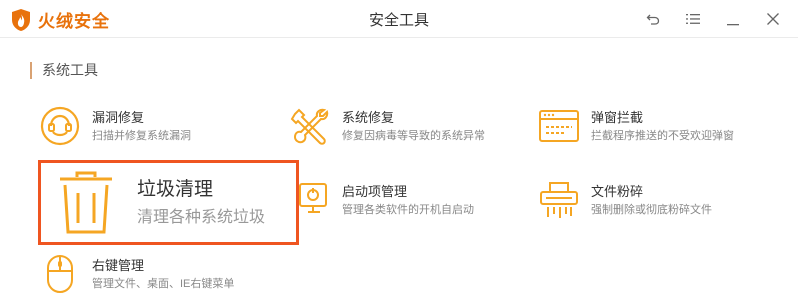 The height and width of the screenshot is (307, 798). I want to click on tool-text: 垃圾清理 清理各种系统垃圾, so click(201, 203).